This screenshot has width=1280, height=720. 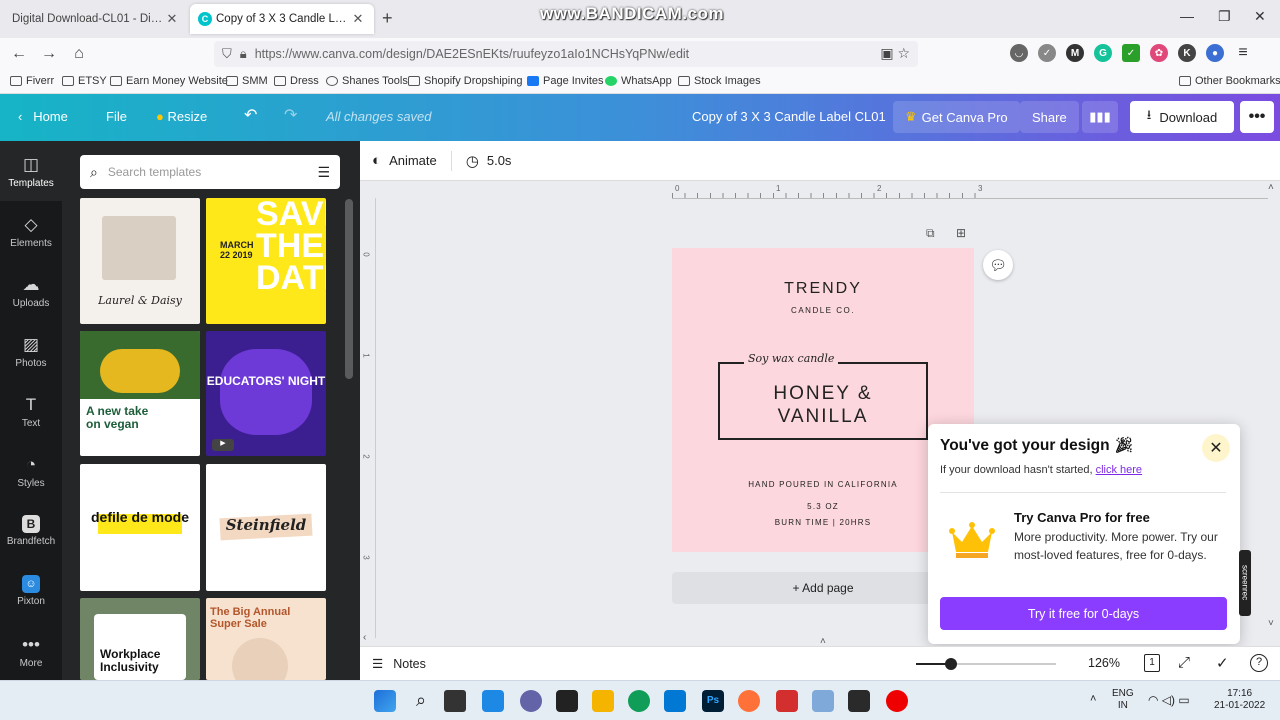 What do you see at coordinates (290, 115) in the screenshot?
I see `redo-icon: ↷` at bounding box center [290, 115].